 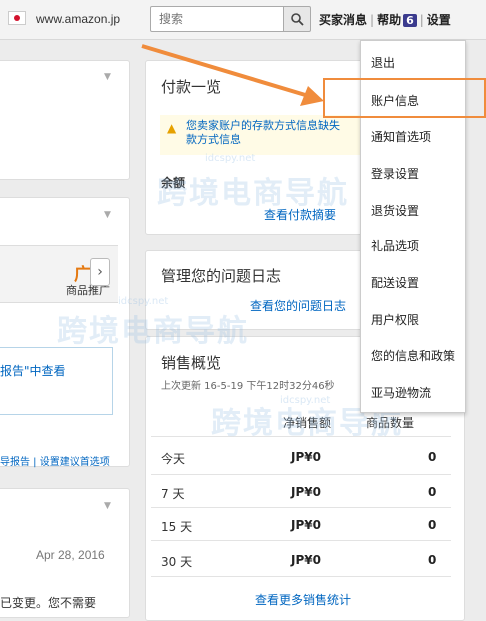 I want to click on search-button, so click(x=297, y=19).